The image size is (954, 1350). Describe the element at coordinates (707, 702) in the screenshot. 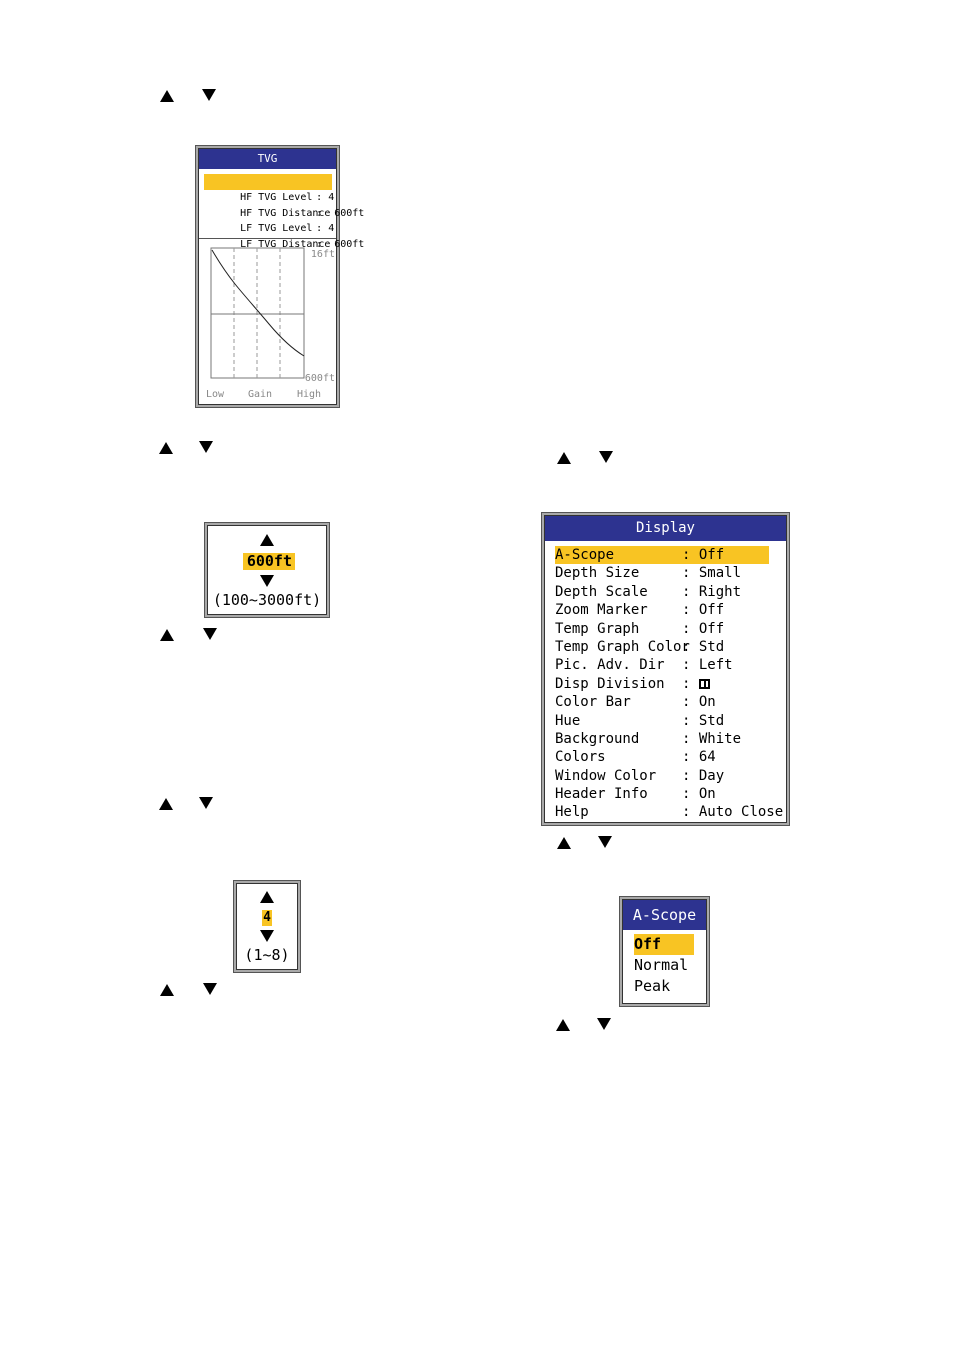

I see `menu-item-value: On` at that location.